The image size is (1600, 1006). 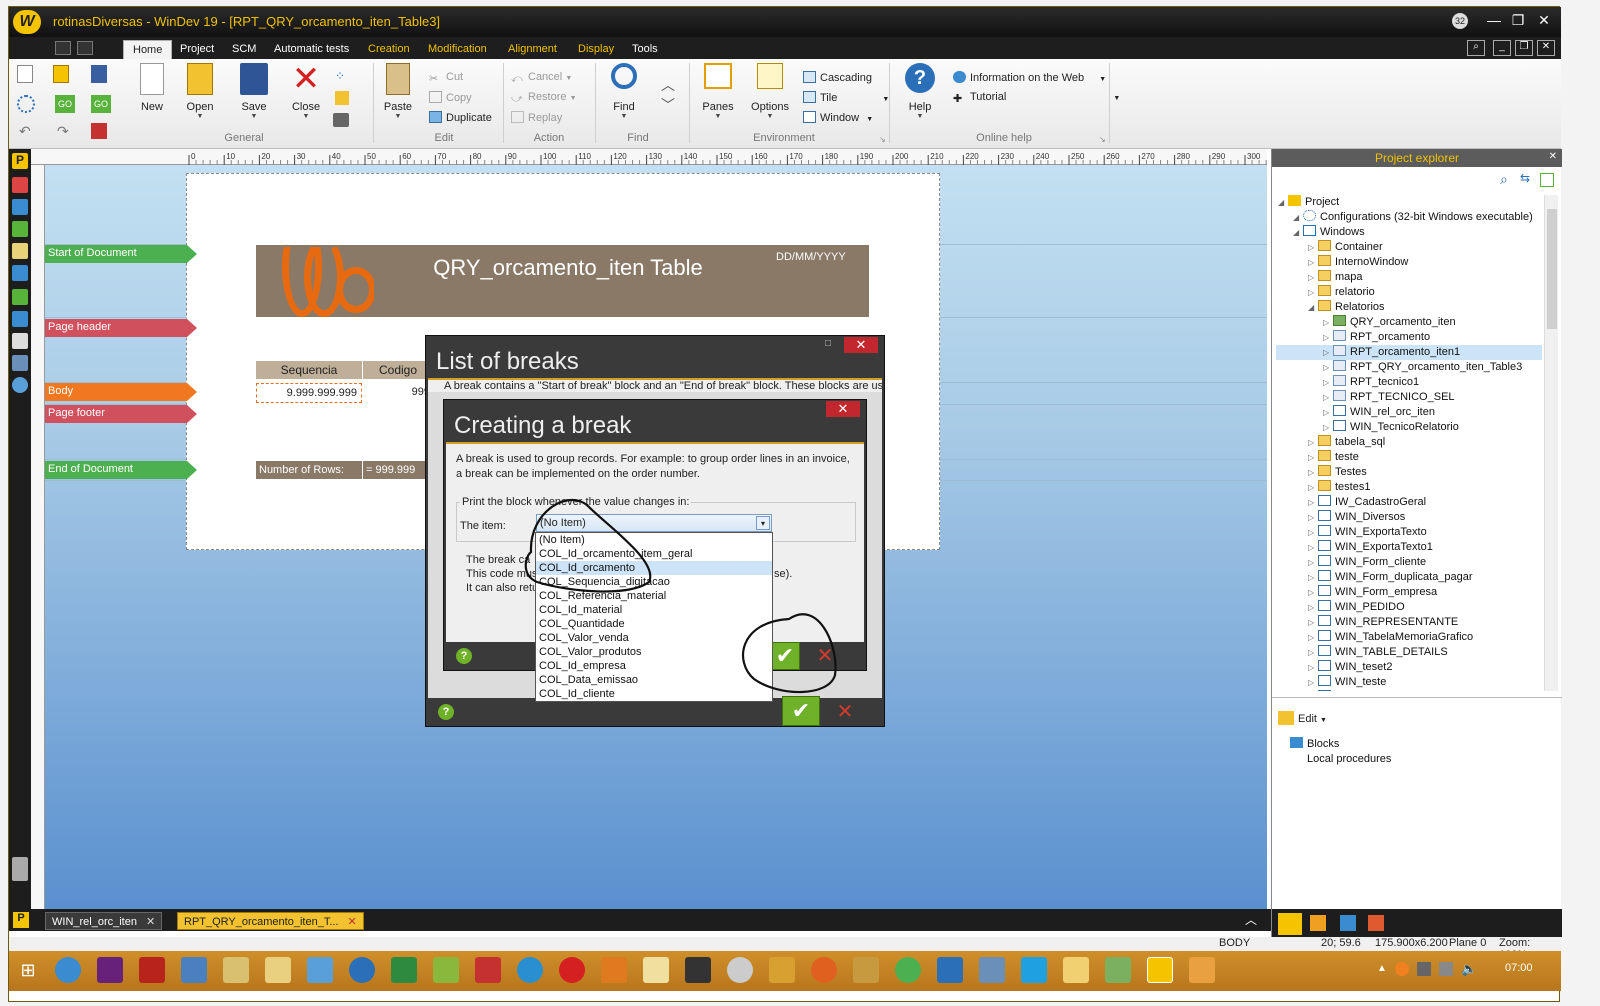 I want to click on tree-item: ▷ WIN_TABLE_DETAILS, so click(x=1409, y=652).